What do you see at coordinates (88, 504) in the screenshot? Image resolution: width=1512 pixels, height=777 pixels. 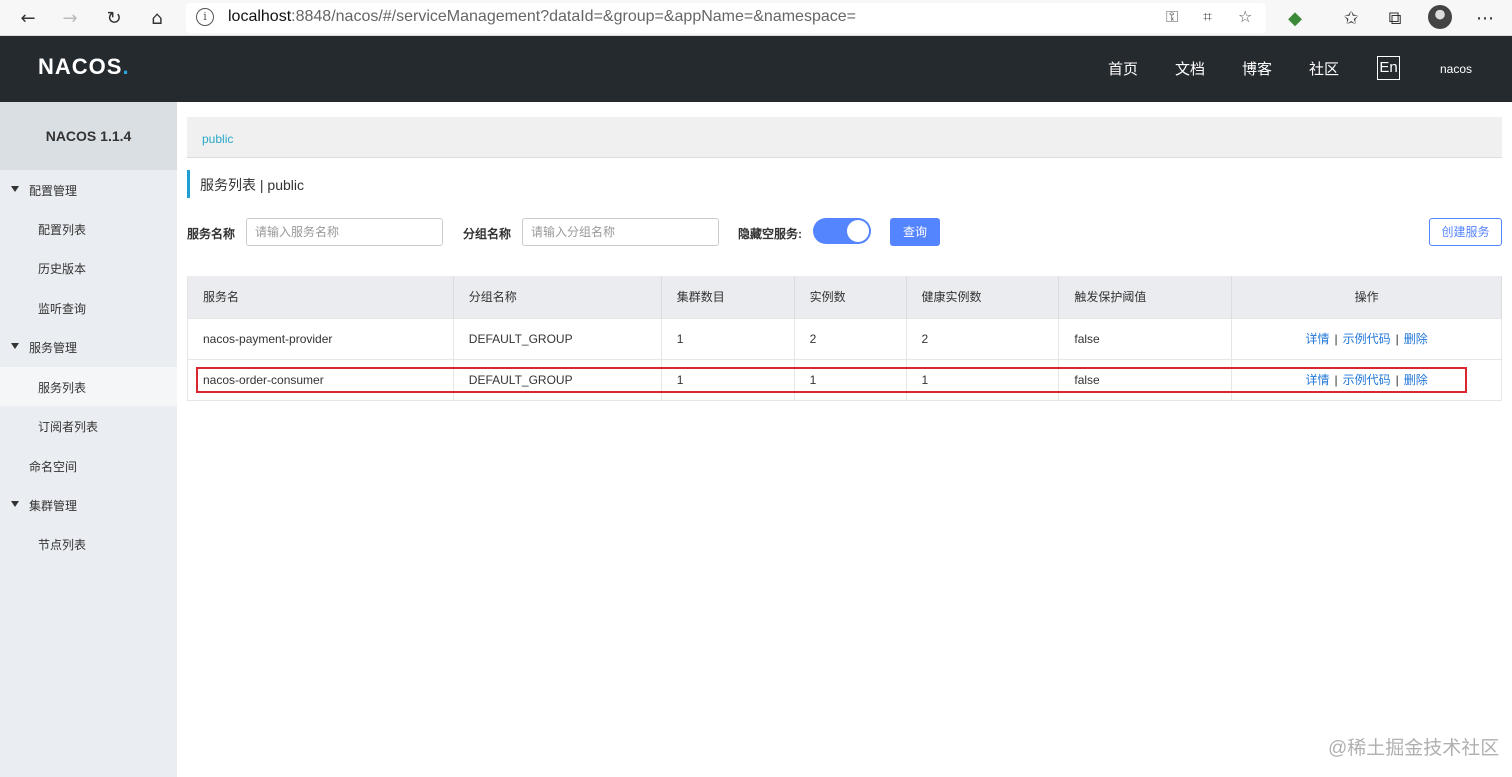 I see `sidebar-group-cluster: 集群管理` at bounding box center [88, 504].